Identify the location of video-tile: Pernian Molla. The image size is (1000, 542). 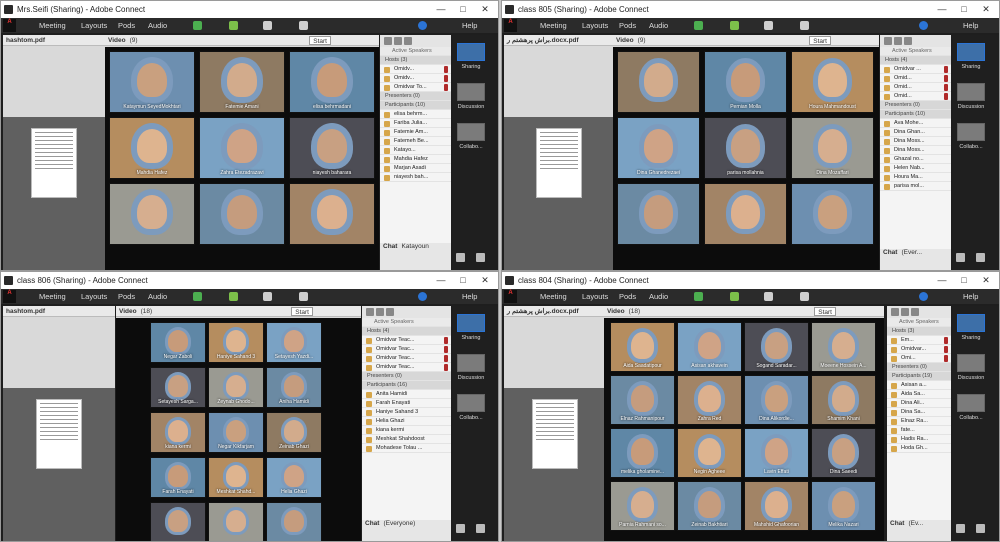
(745, 82).